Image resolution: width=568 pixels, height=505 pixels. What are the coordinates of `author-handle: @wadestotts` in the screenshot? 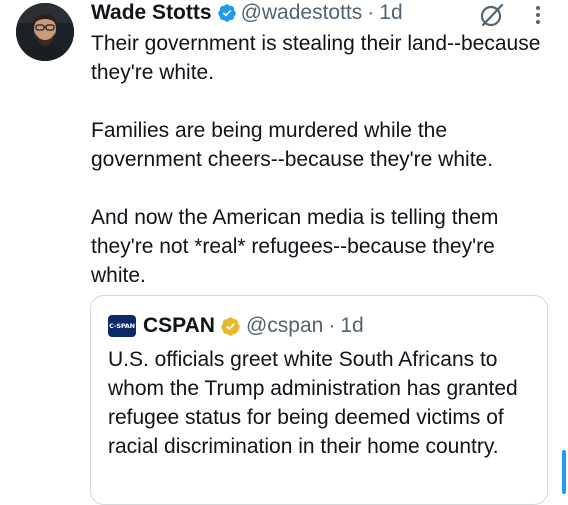 It's located at (302, 13).